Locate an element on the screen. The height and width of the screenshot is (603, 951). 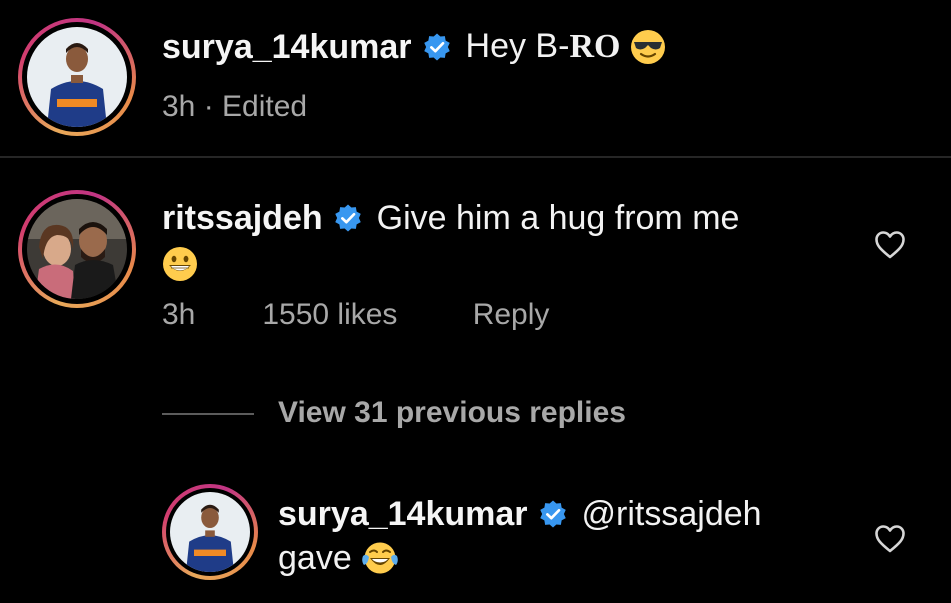
divider is located at coordinates (475, 157).